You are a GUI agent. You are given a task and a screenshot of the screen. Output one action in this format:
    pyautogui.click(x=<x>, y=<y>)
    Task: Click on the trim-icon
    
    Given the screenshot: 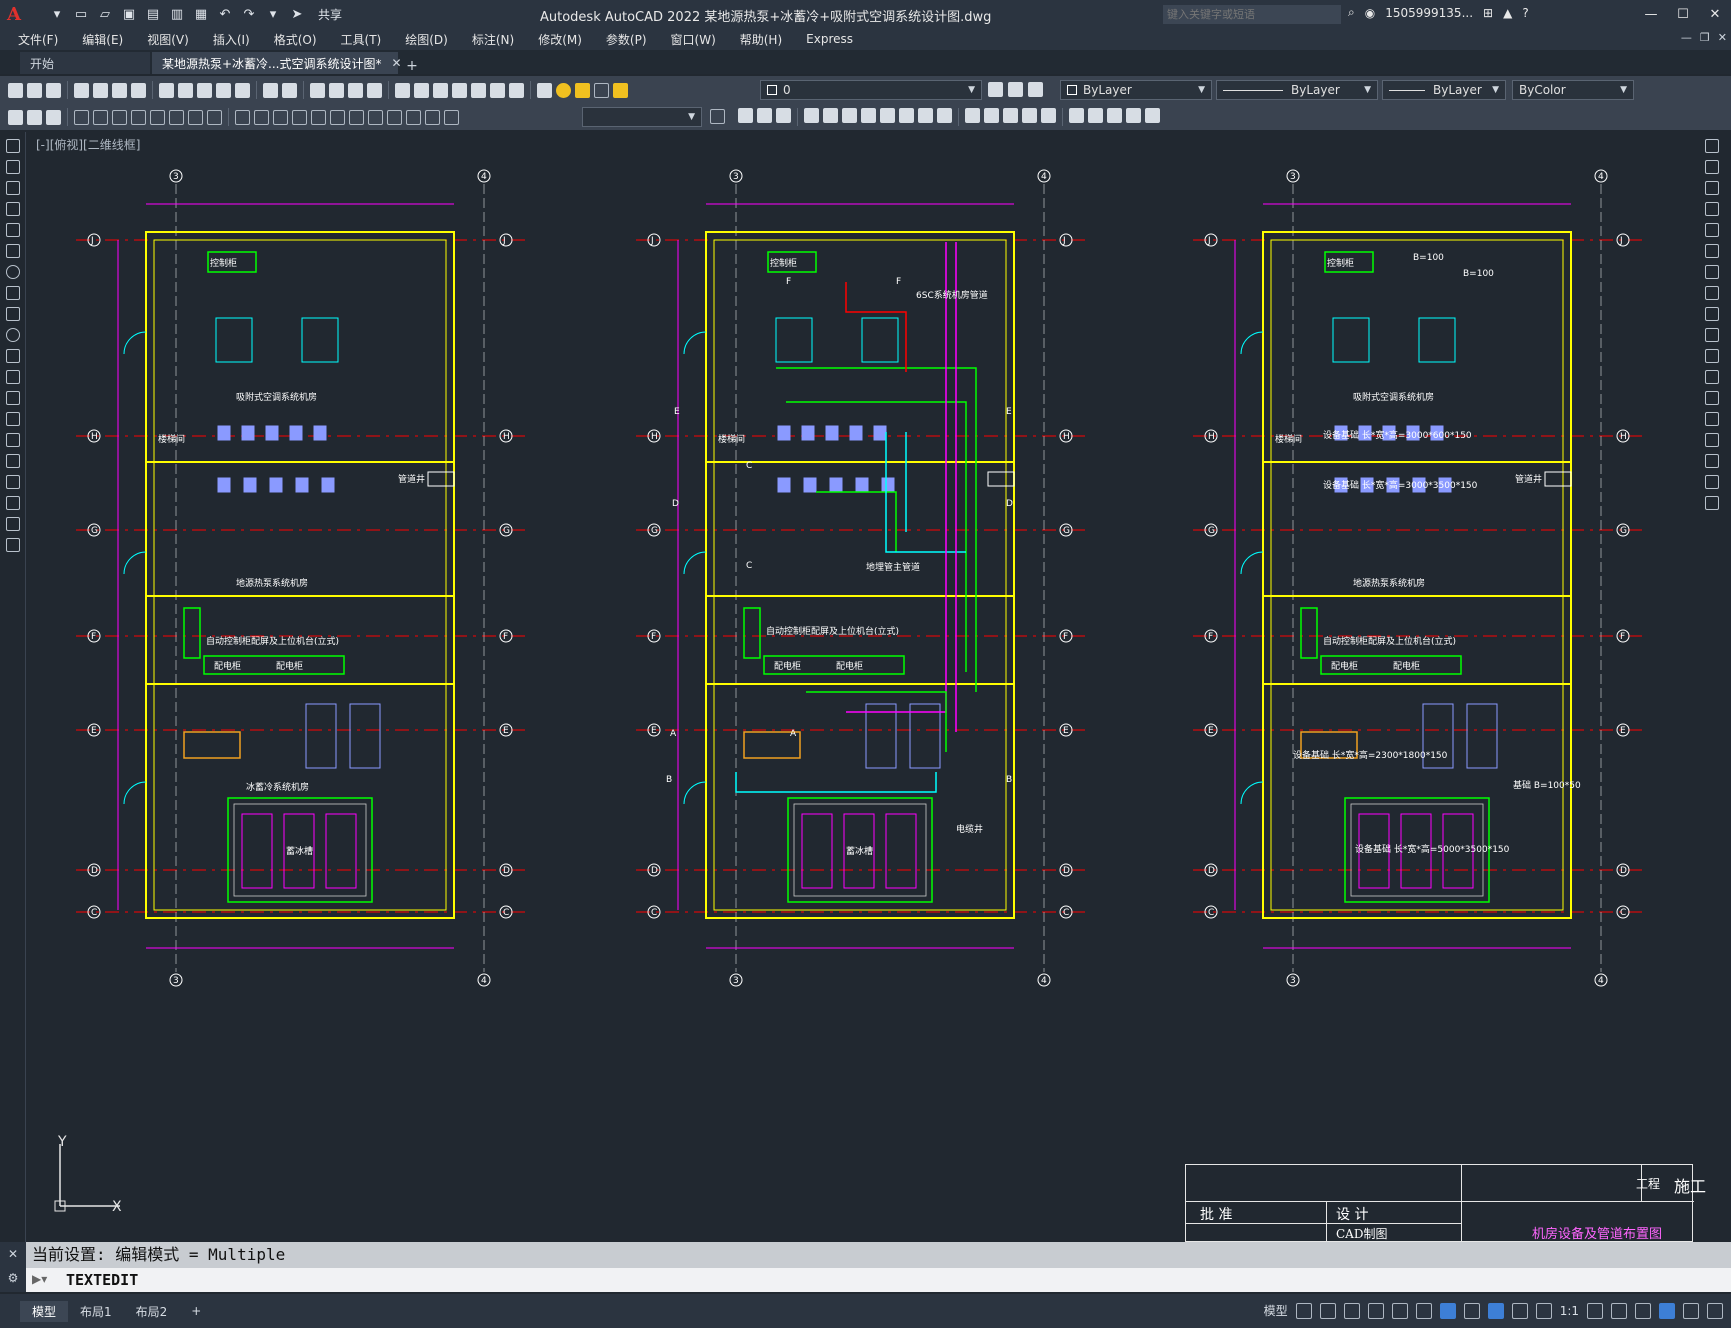 What is the action you would take?
    pyautogui.click(x=1712, y=335)
    